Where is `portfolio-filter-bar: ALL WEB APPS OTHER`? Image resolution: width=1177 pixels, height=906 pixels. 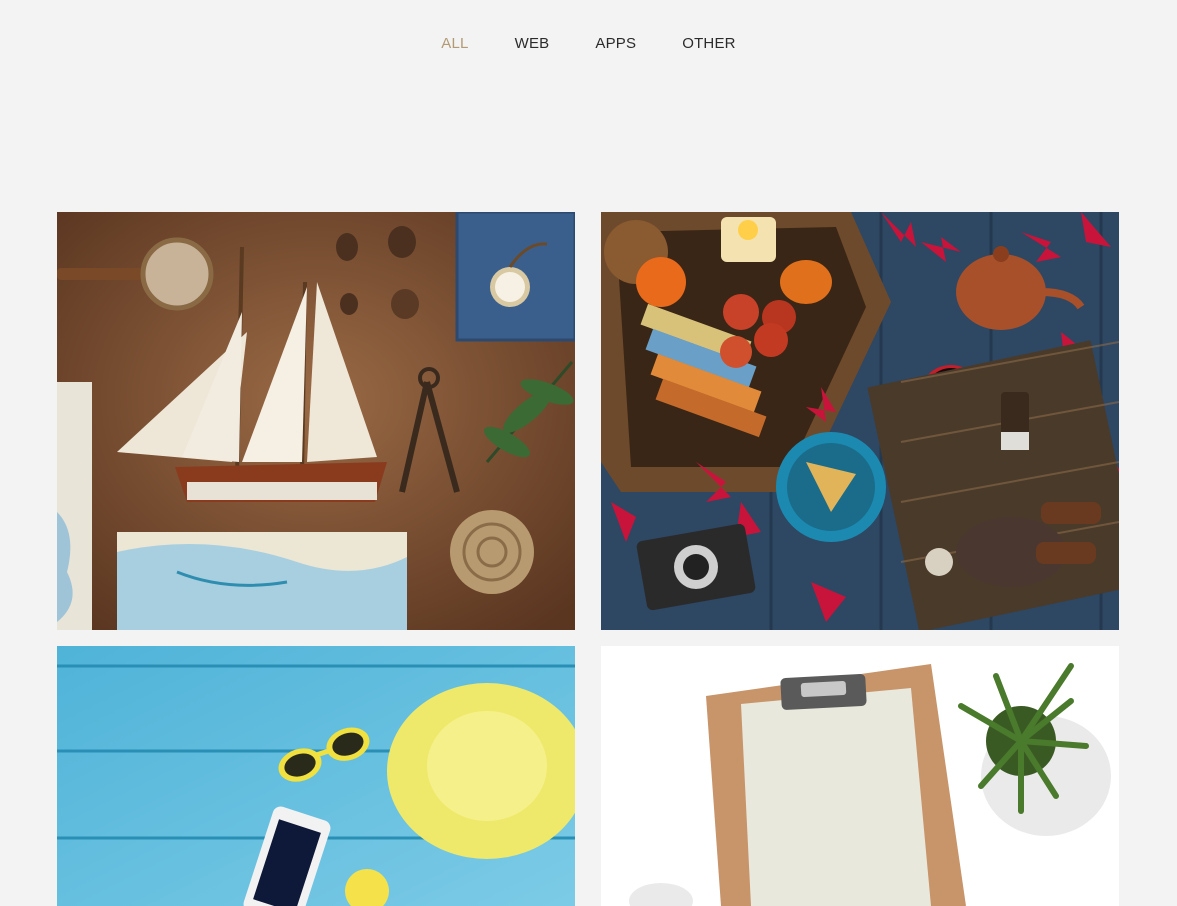
portfolio-filter-bar: ALL WEB APPS OTHER is located at coordinates (588, 43).